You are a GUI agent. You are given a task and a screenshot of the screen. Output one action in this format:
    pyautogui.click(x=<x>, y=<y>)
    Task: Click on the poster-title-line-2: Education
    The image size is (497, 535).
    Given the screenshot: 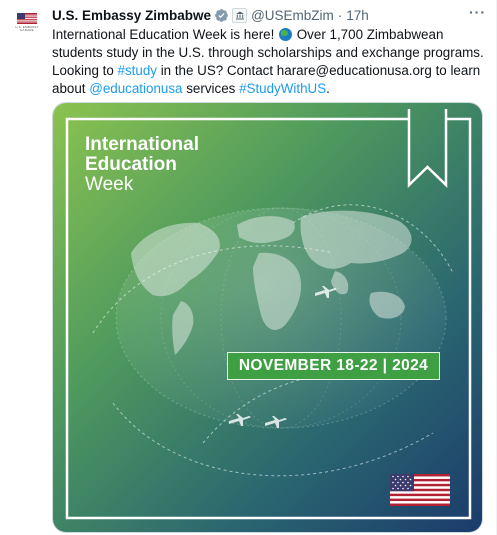 What is the action you would take?
    pyautogui.click(x=131, y=164)
    